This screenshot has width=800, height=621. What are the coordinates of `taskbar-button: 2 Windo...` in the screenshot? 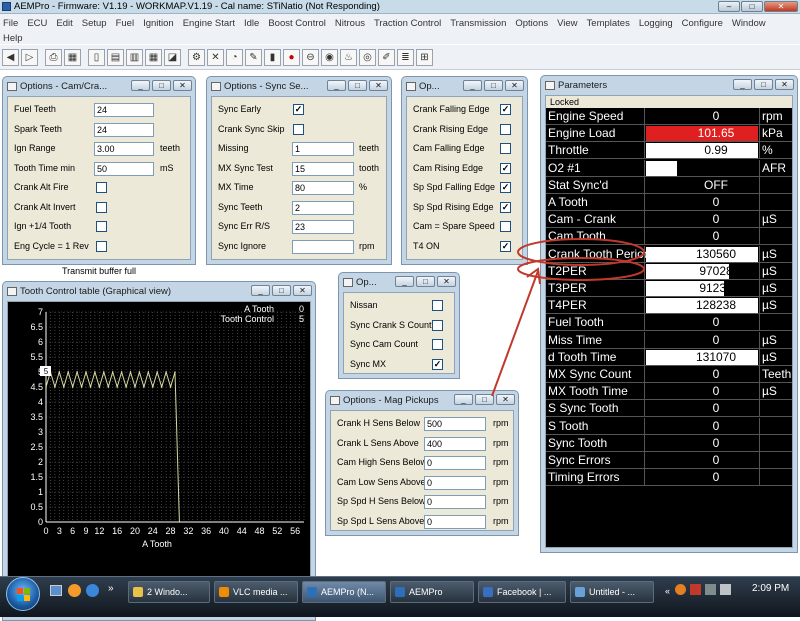 It's located at (169, 592).